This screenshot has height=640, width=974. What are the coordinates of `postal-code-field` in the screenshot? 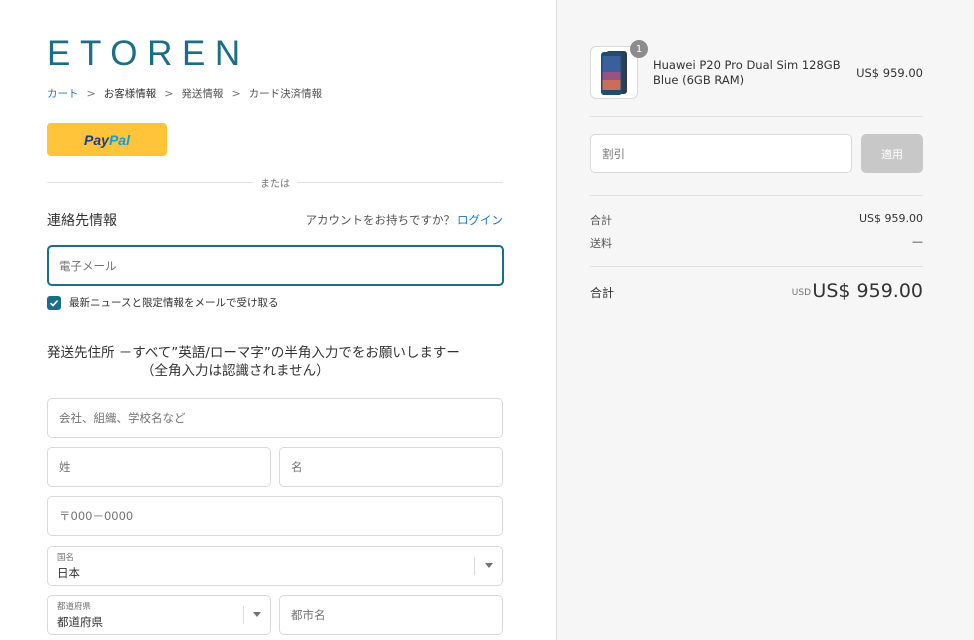 It's located at (275, 516).